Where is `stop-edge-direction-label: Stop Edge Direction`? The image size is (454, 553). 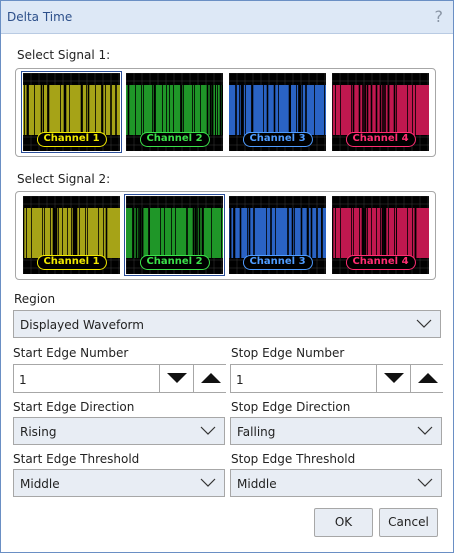 stop-edge-direction-label: Stop Edge Direction is located at coordinates (291, 407).